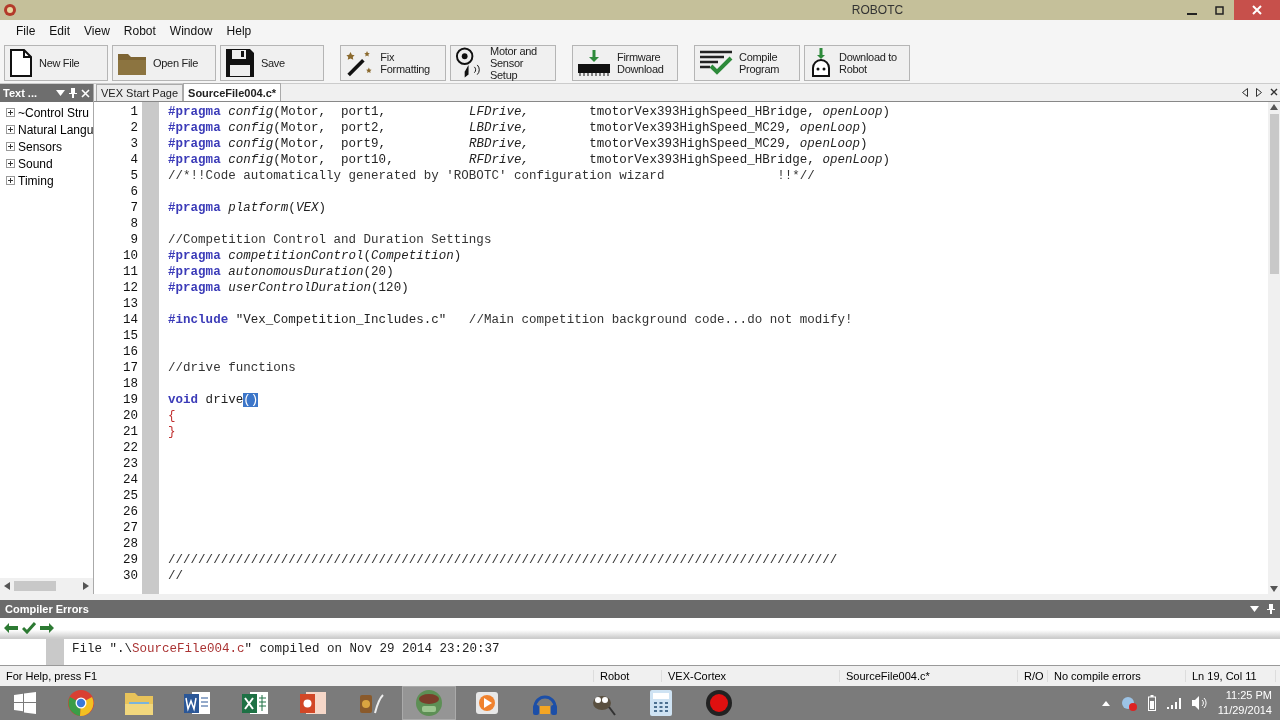 This screenshot has height=720, width=1280. I want to click on code-line: #pragma config(Motor, port1, LFDrive, tmotorVex393HighSpeed_HBridge, openLoop), so click(530, 113).